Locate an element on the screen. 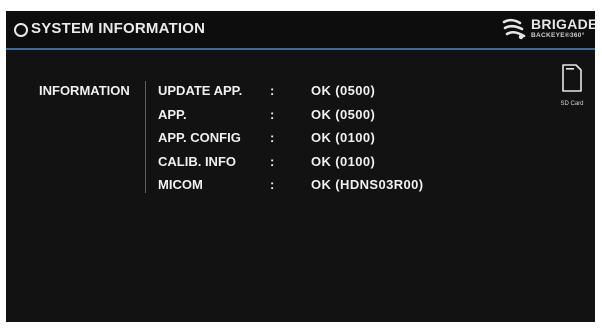 The height and width of the screenshot is (331, 602). info-key: APP. is located at coordinates (172, 114).